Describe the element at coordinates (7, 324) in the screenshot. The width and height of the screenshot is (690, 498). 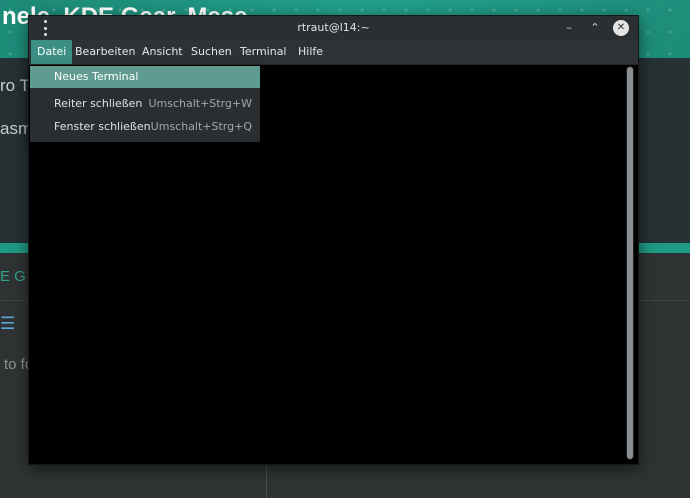
I see `hamburger-menu-icon: ☰` at that location.